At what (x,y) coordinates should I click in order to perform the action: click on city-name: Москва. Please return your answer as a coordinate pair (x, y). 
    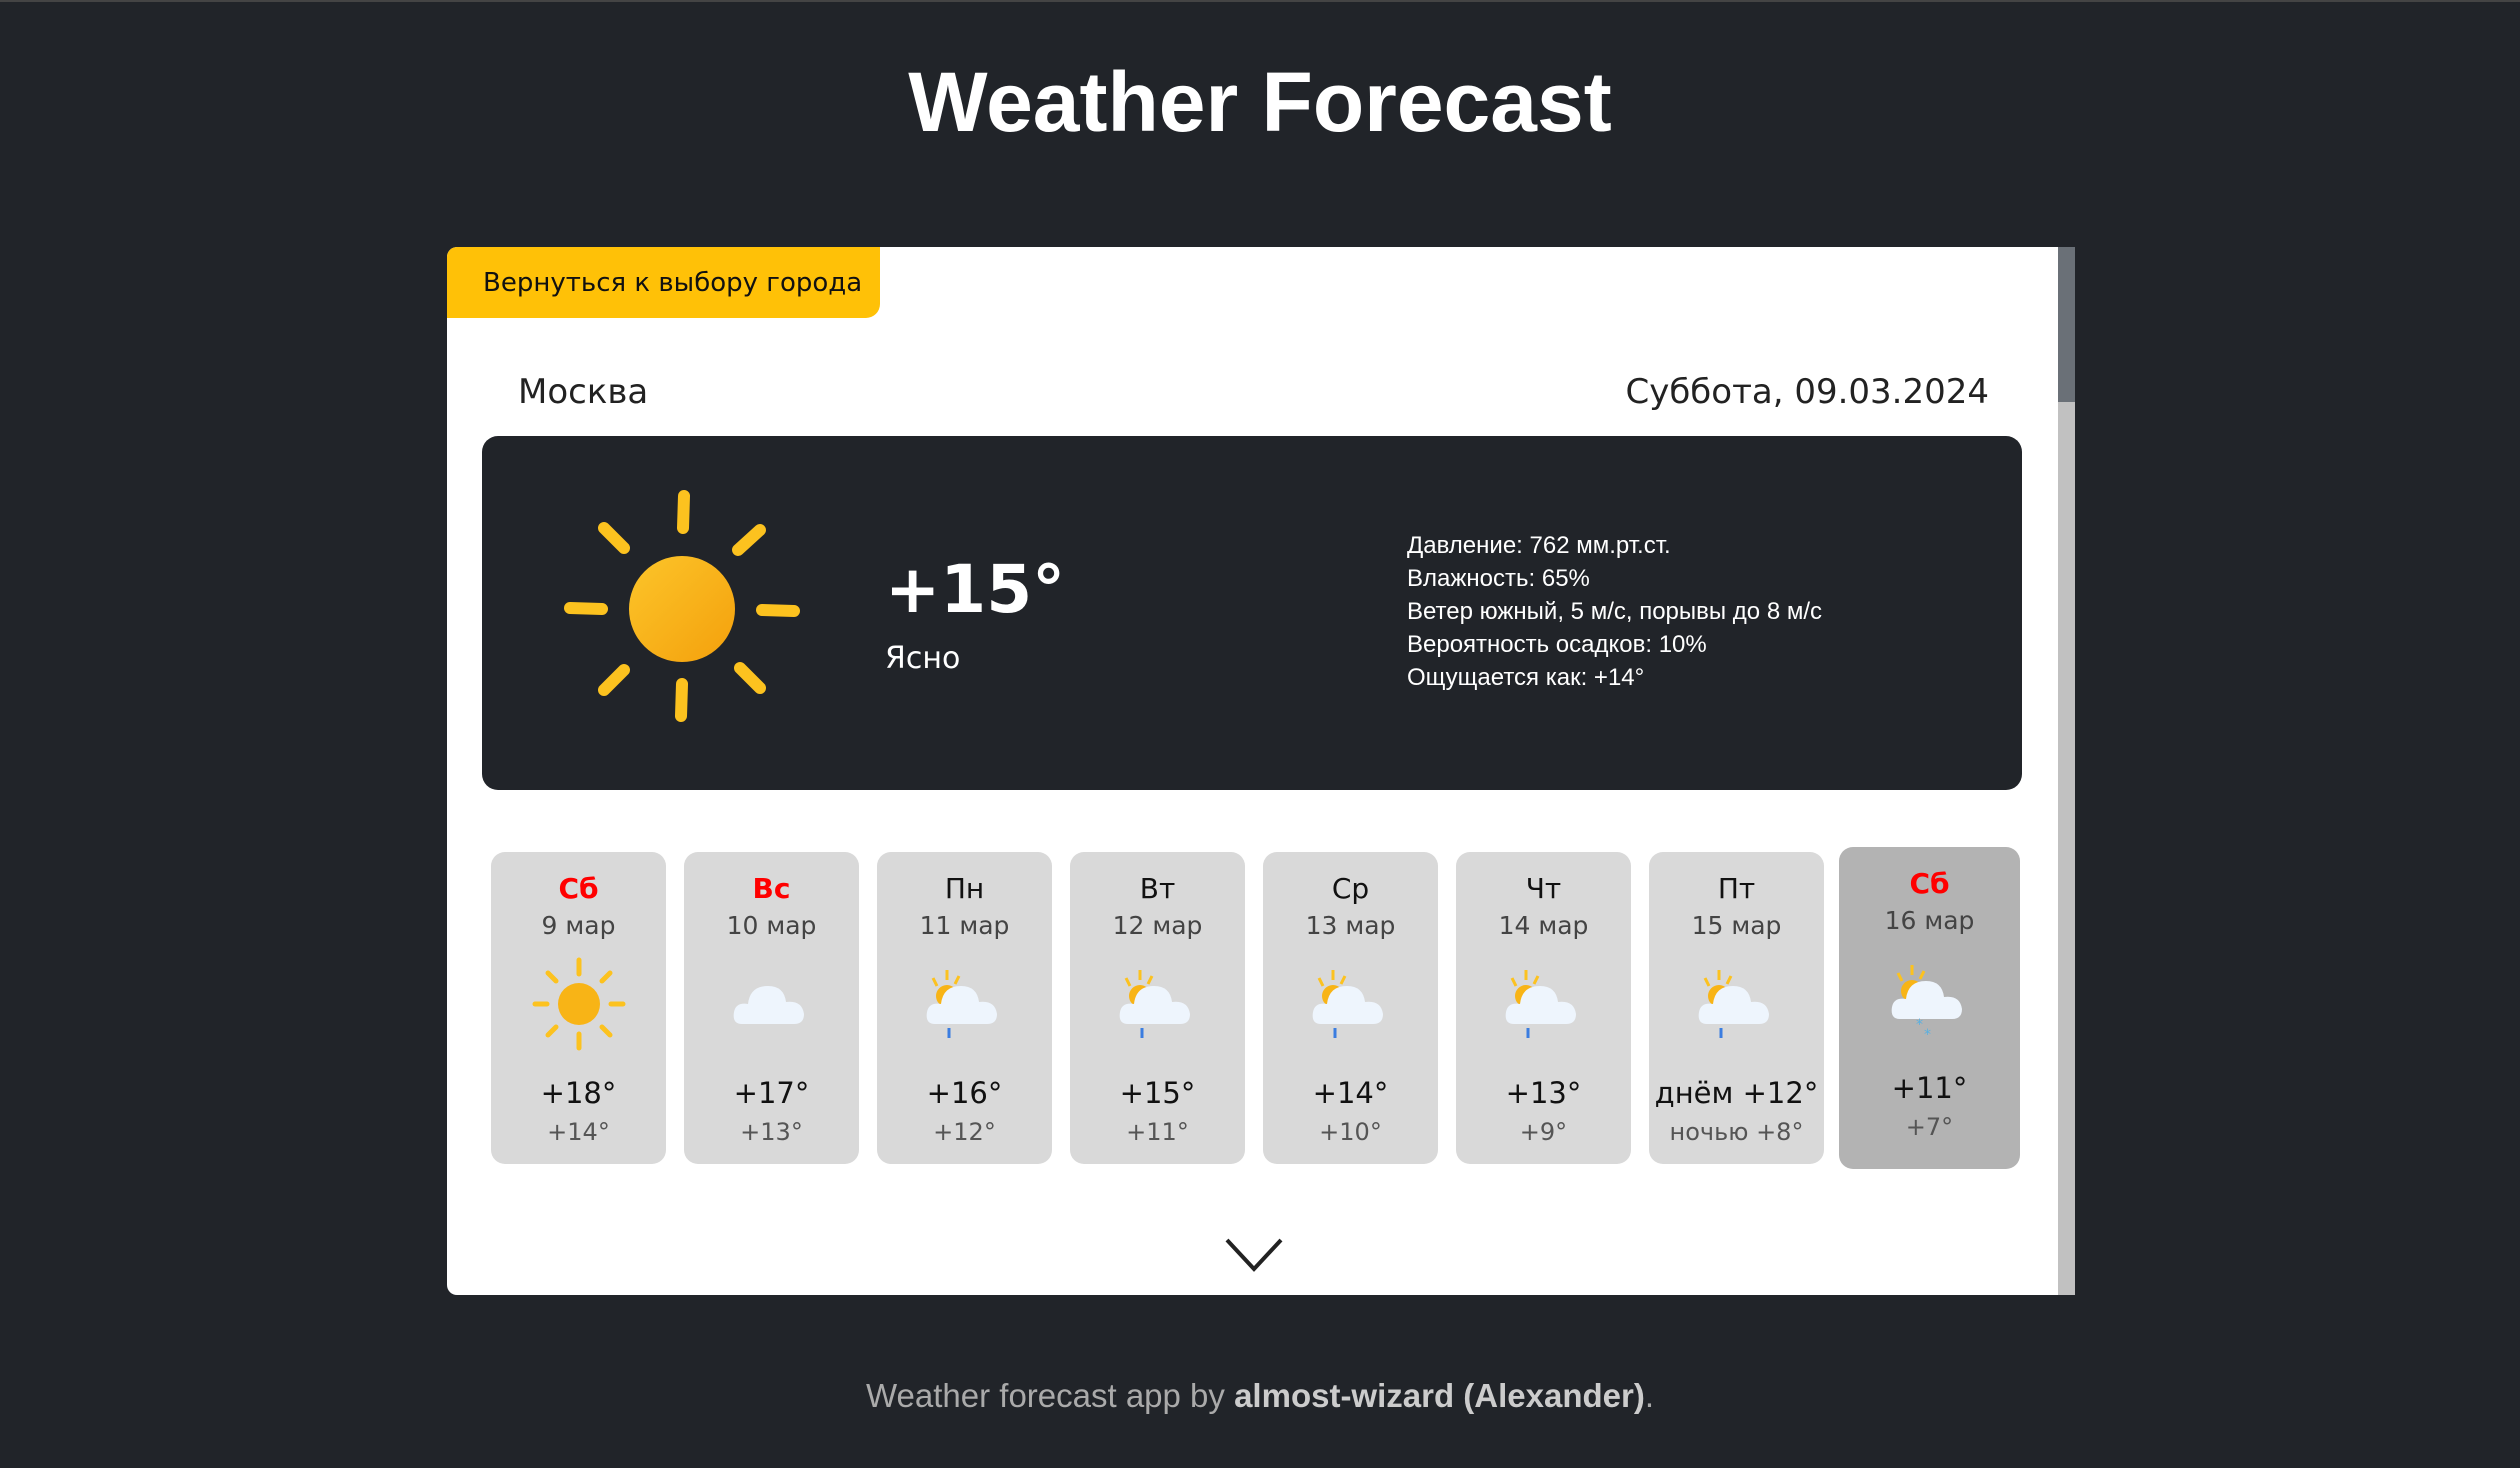
    Looking at the image, I should click on (583, 392).